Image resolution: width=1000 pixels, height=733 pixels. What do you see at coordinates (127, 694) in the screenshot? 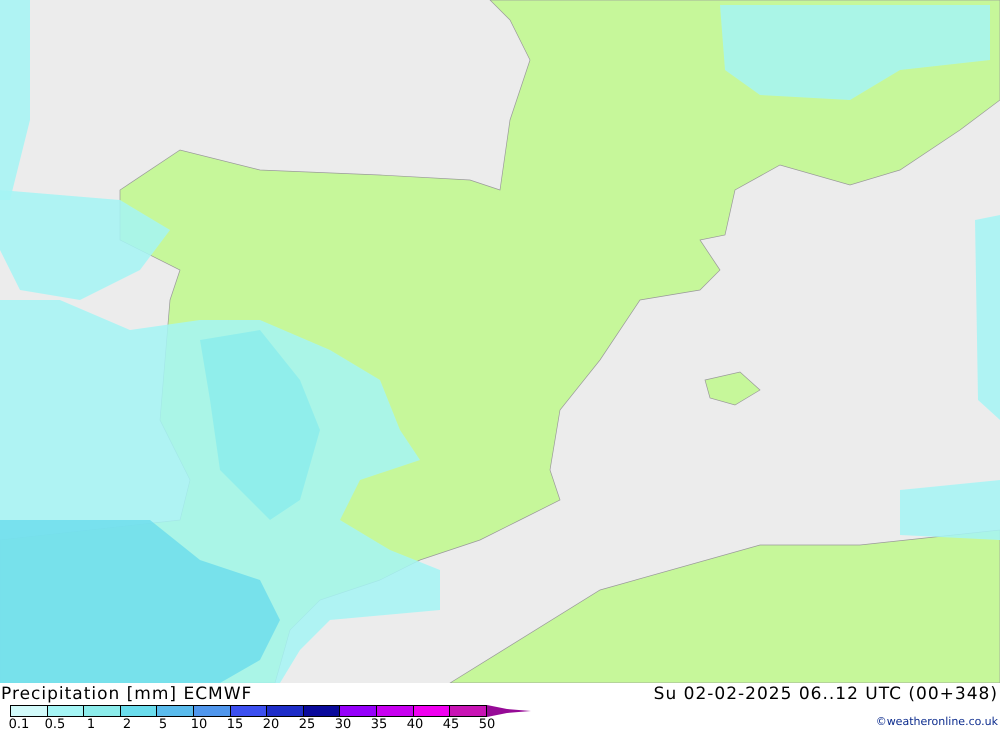
I see `map-title: Precipitation [mm] ECMWF` at bounding box center [127, 694].